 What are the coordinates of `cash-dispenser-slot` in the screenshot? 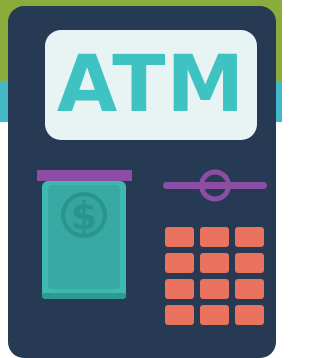 It's located at (84, 175).